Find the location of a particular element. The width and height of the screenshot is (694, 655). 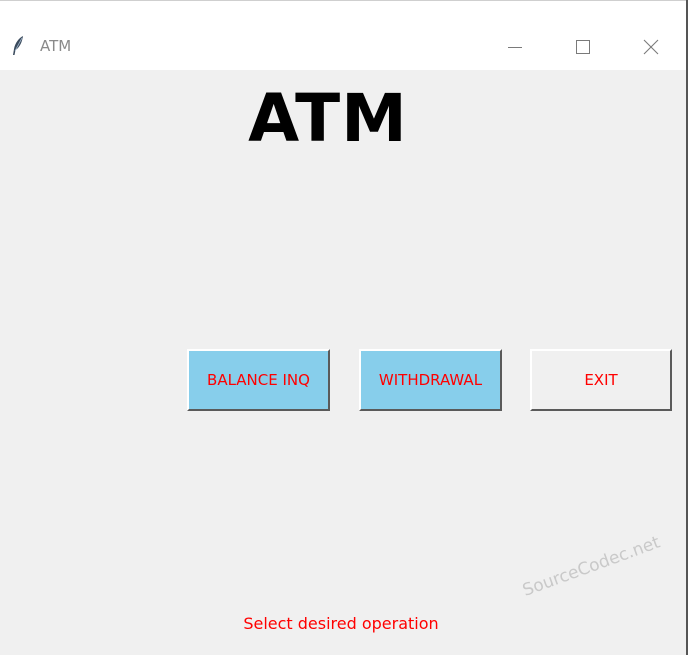

maximize-button is located at coordinates (583, 47).